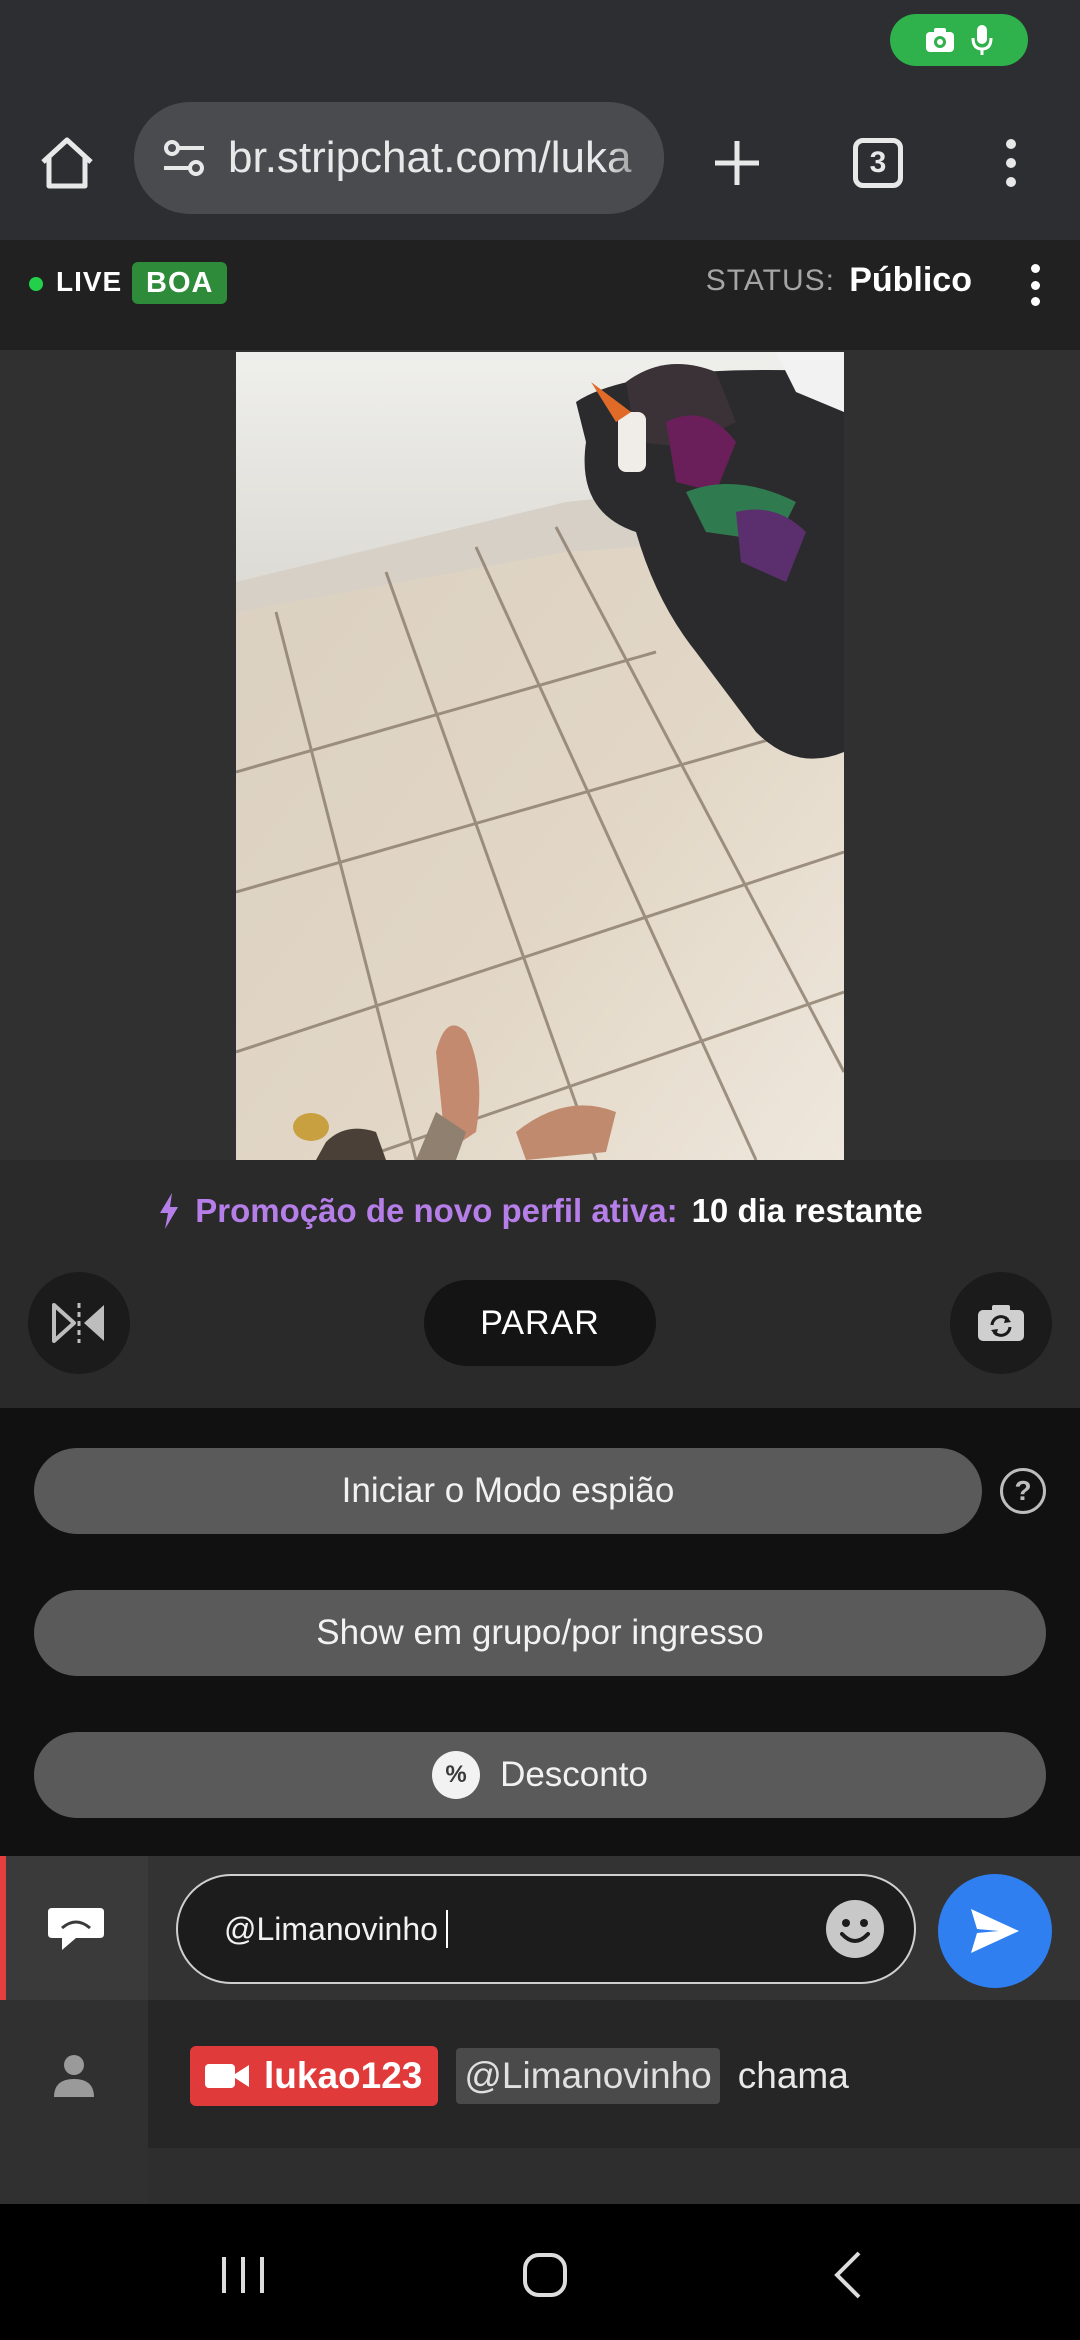 The width and height of the screenshot is (1080, 2340). Describe the element at coordinates (540, 1323) in the screenshot. I see `stop-broadcast-button: PARAR` at that location.